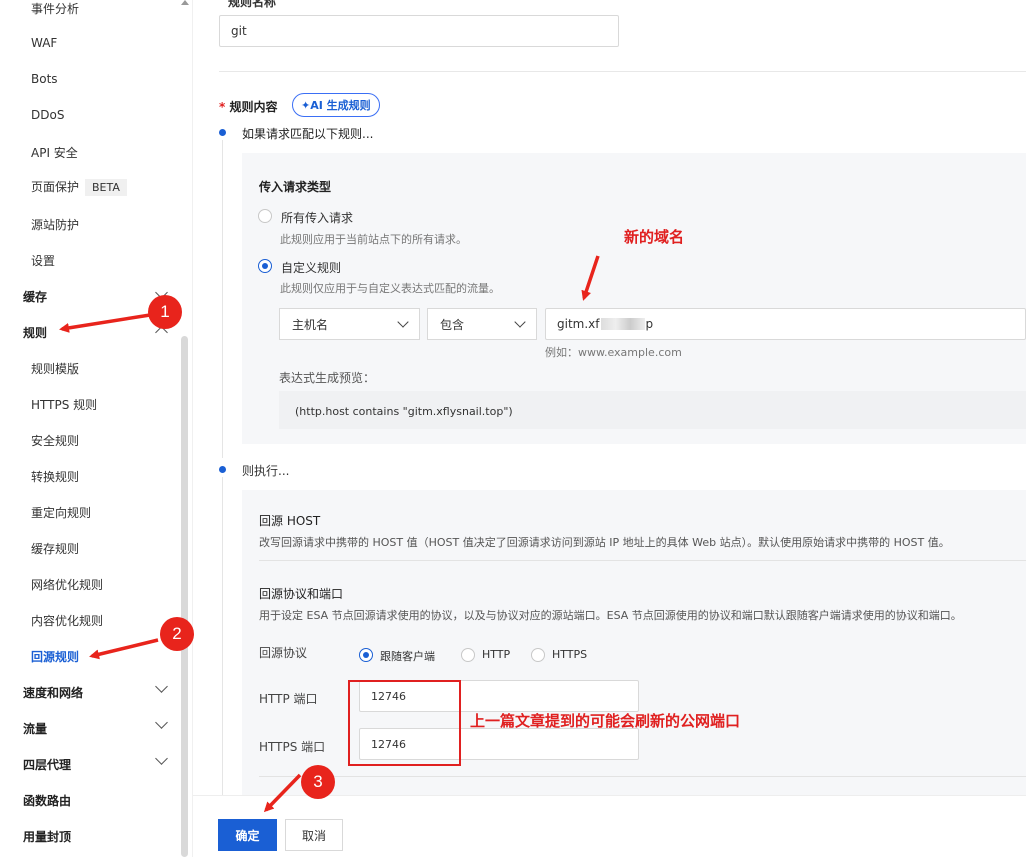 The height and width of the screenshot is (857, 1026). What do you see at coordinates (61, 512) in the screenshot?
I see `sidebar-item-redirect-rules: 重定向规则` at bounding box center [61, 512].